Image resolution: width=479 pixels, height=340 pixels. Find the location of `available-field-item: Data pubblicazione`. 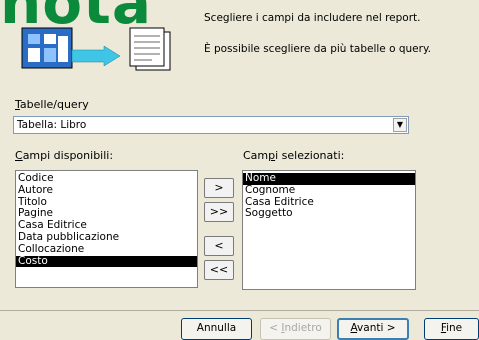

available-field-item: Data pubblicazione is located at coordinates (106, 237).